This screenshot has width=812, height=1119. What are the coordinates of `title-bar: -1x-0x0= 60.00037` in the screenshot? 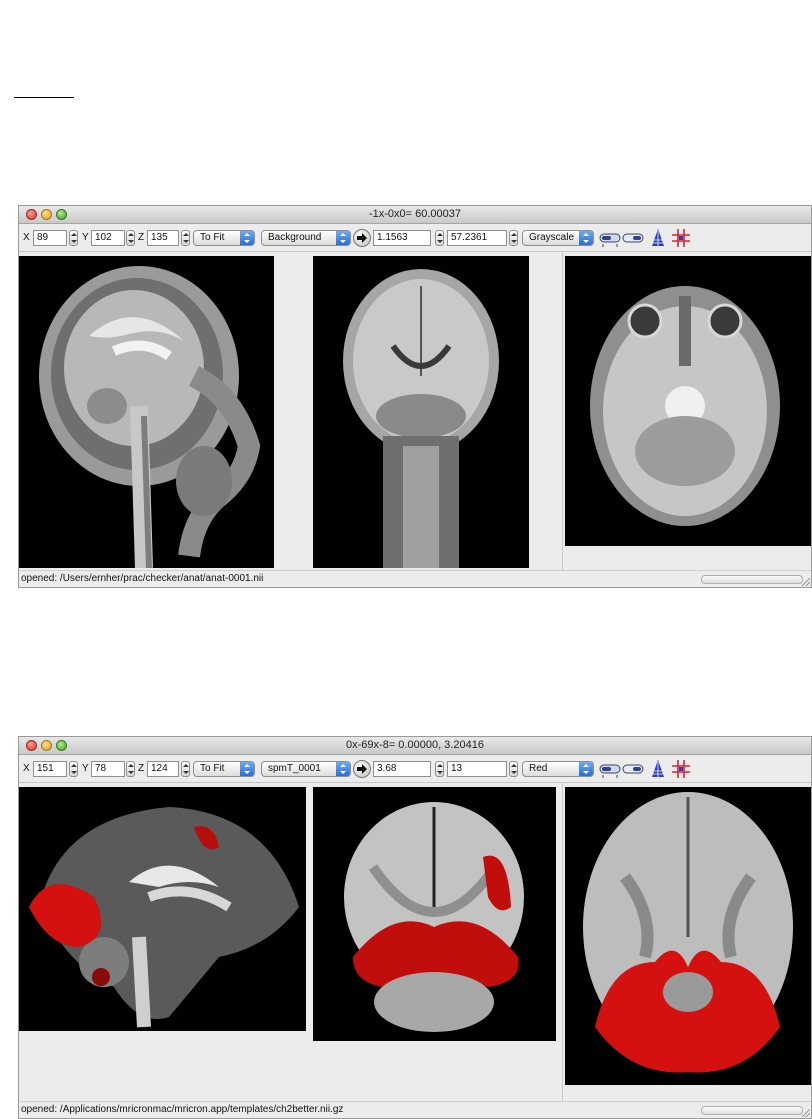 It's located at (415, 215).